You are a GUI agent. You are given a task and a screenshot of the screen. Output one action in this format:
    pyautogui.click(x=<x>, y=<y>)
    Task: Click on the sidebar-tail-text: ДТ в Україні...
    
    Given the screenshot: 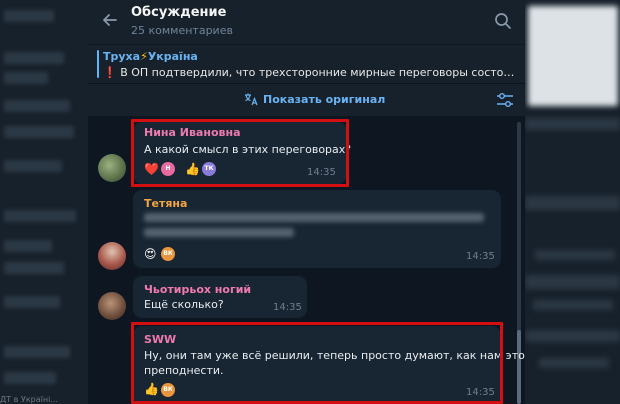 What is the action you would take?
    pyautogui.click(x=29, y=399)
    